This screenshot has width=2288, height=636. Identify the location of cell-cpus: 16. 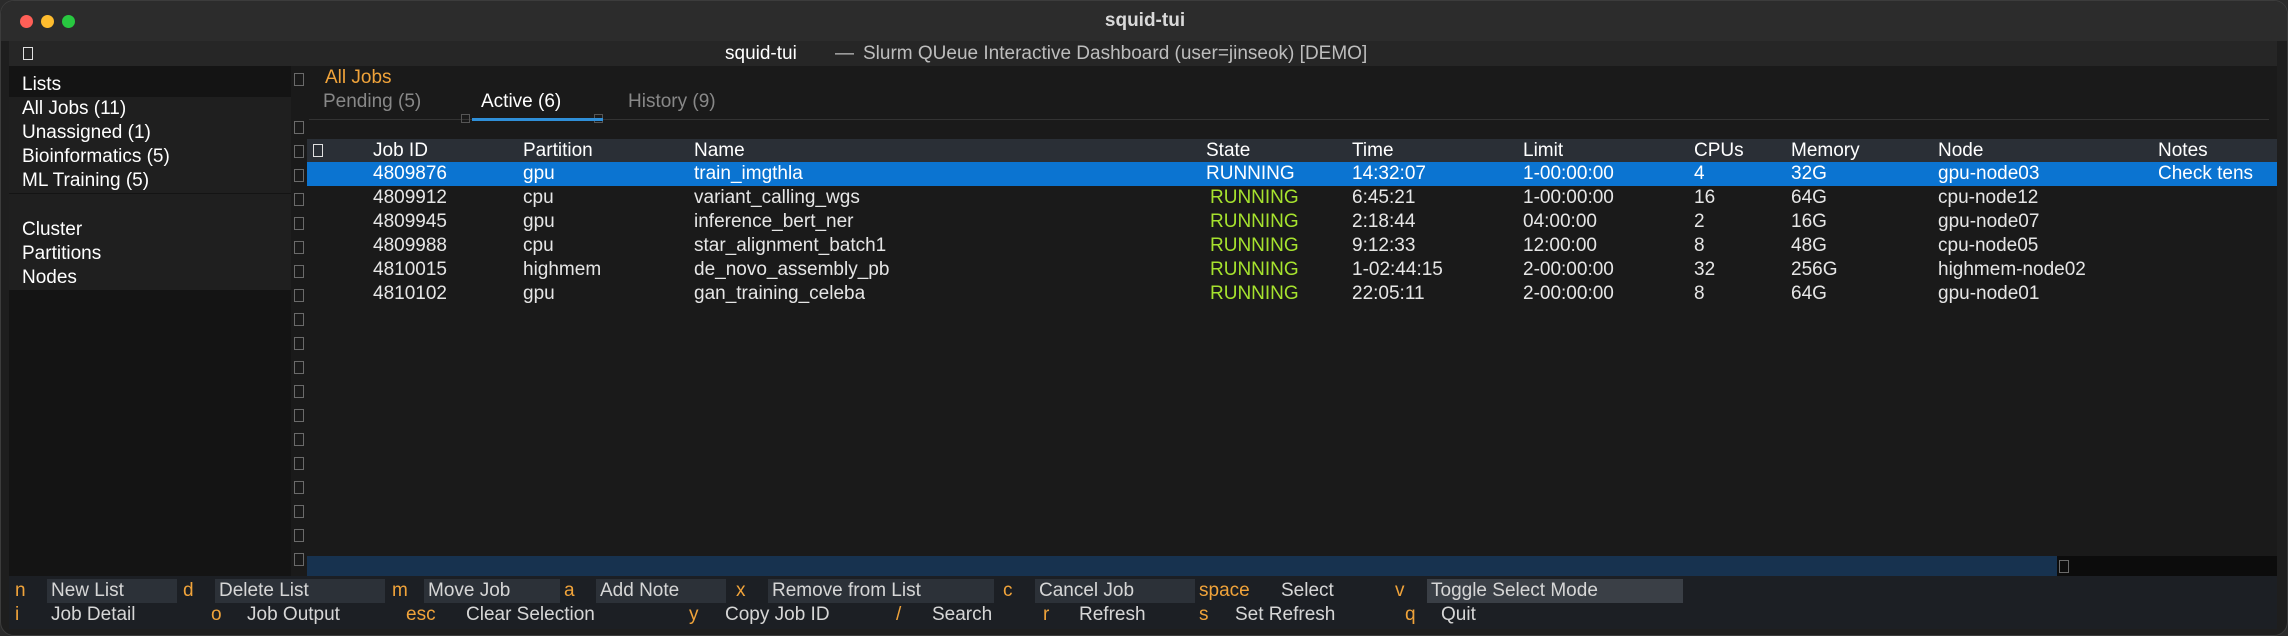
(1705, 197).